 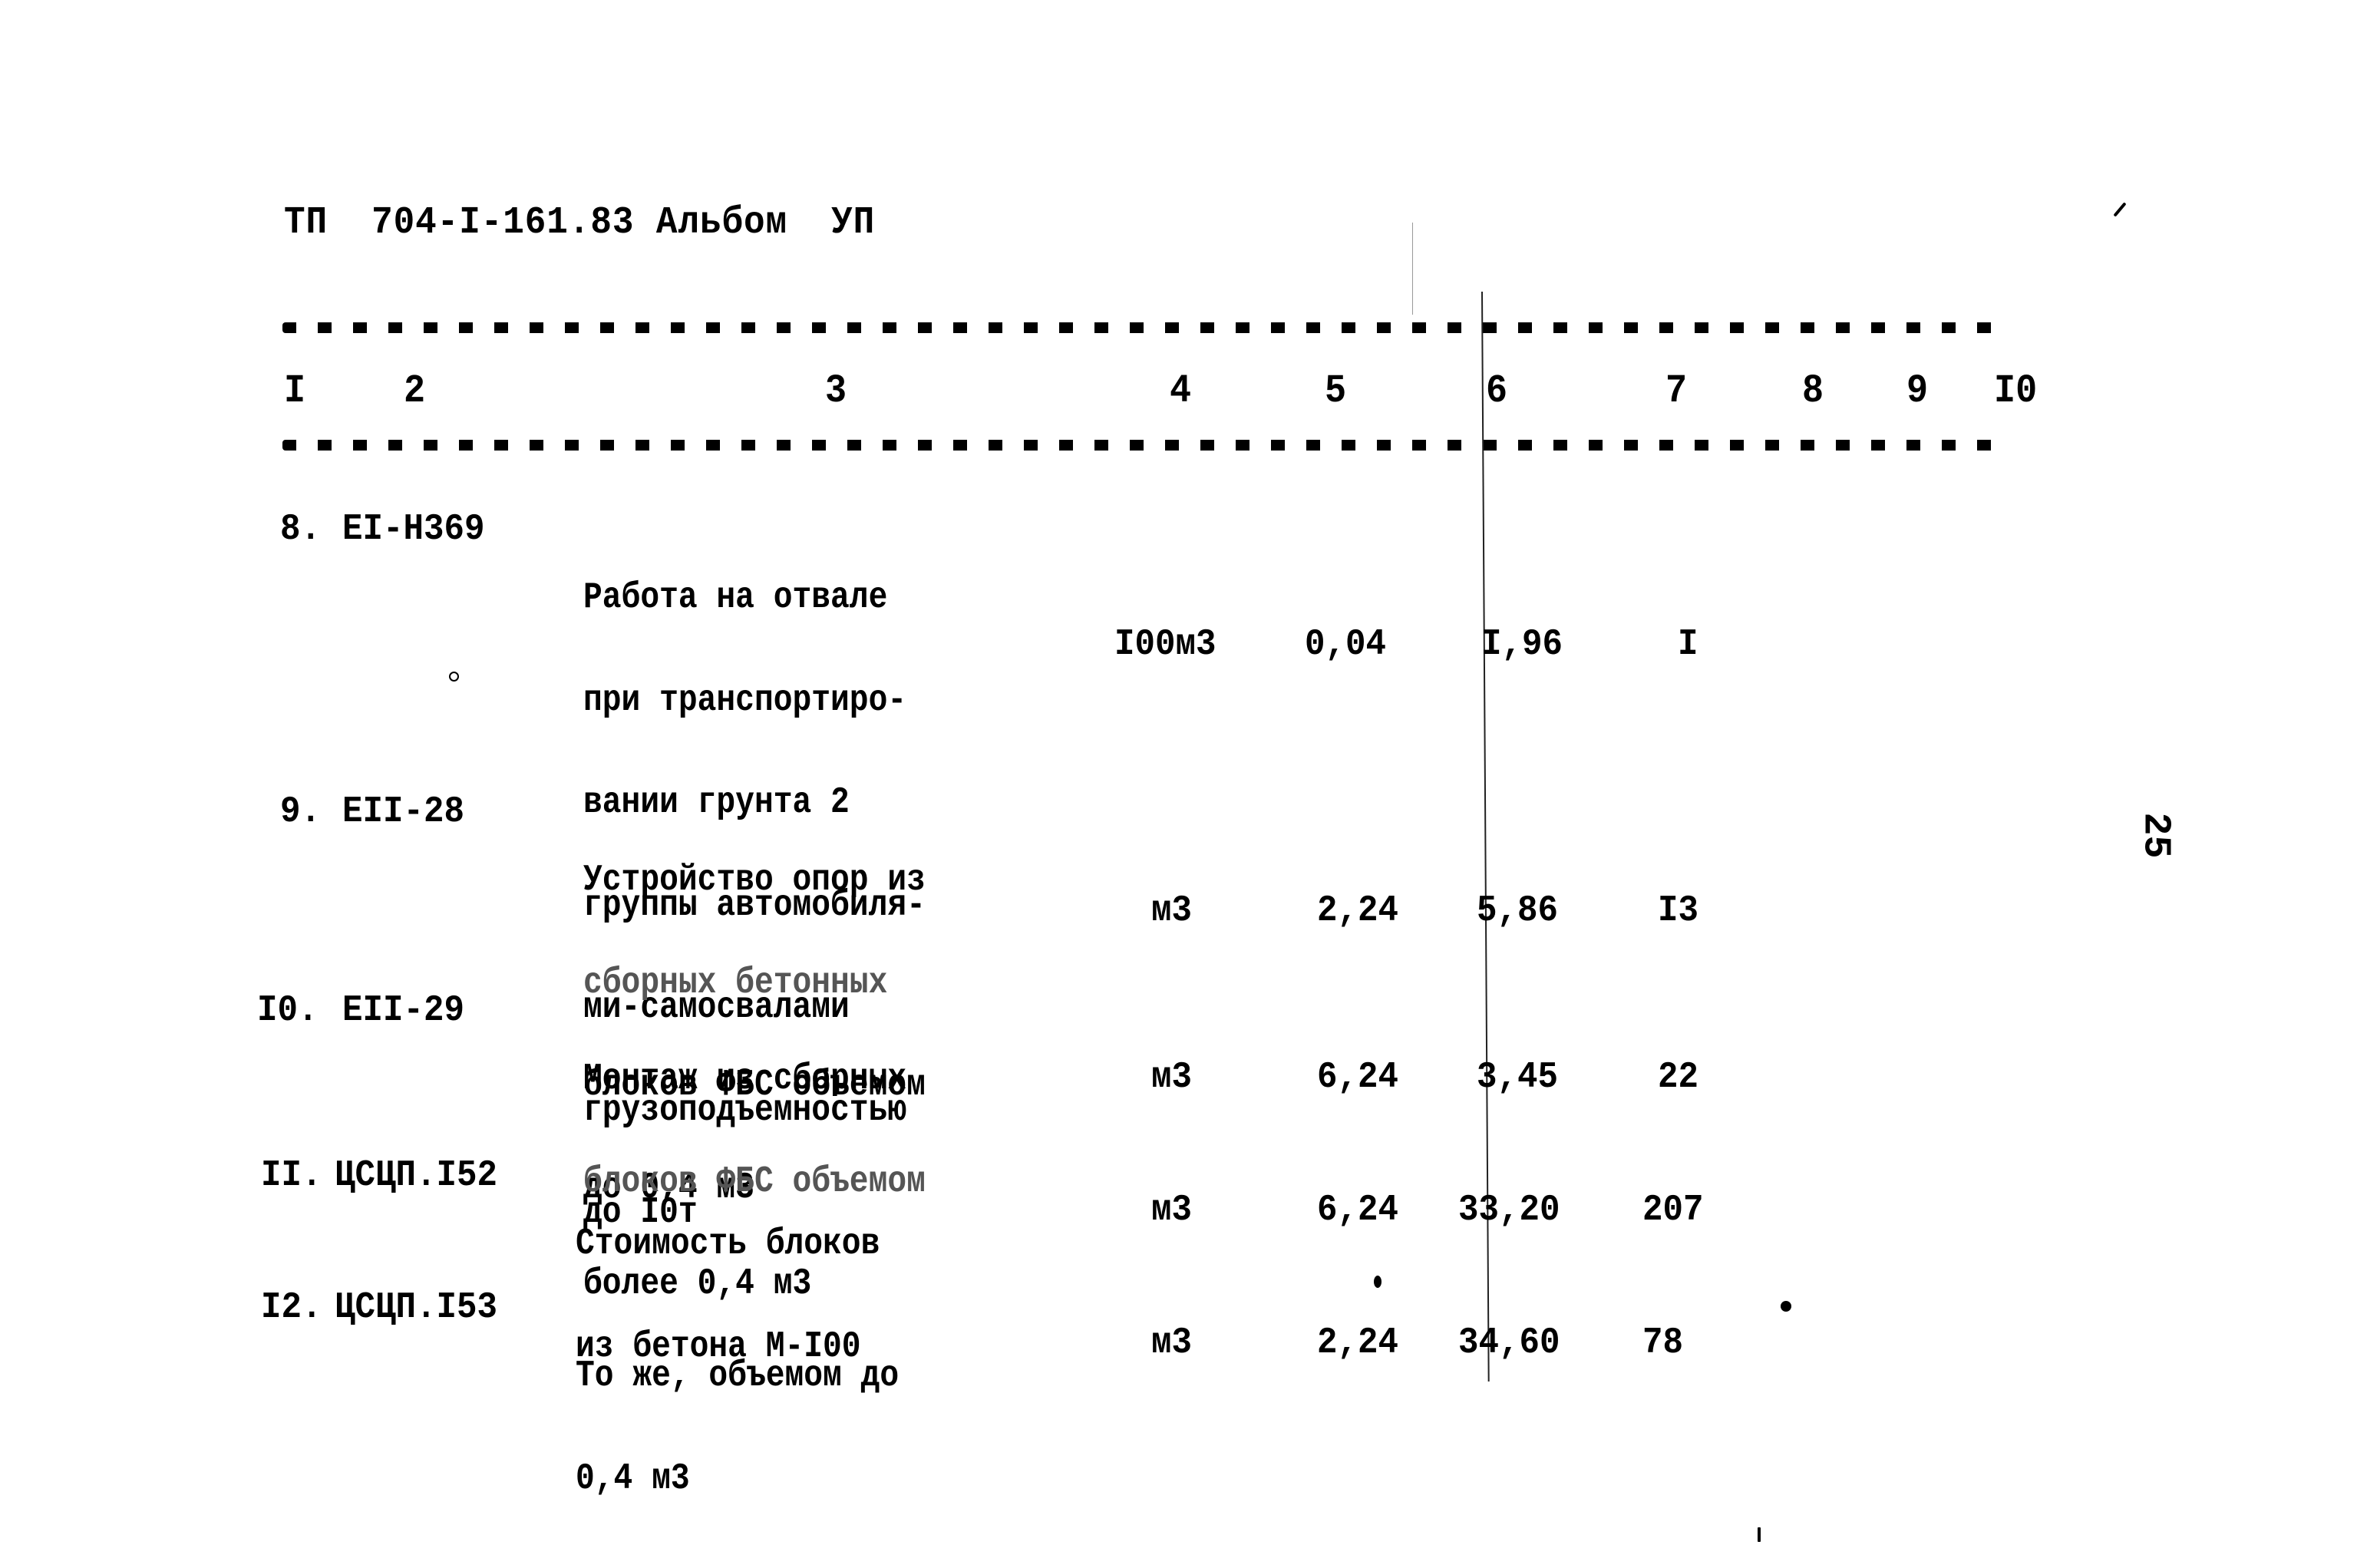 What do you see at coordinates (301, 529) in the screenshot?
I see `row-number: 8.` at bounding box center [301, 529].